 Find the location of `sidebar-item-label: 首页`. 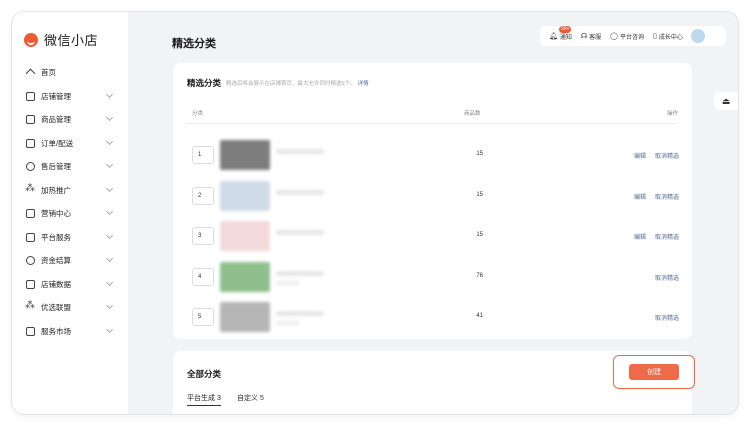

sidebar-item-label: 首页 is located at coordinates (48, 73).